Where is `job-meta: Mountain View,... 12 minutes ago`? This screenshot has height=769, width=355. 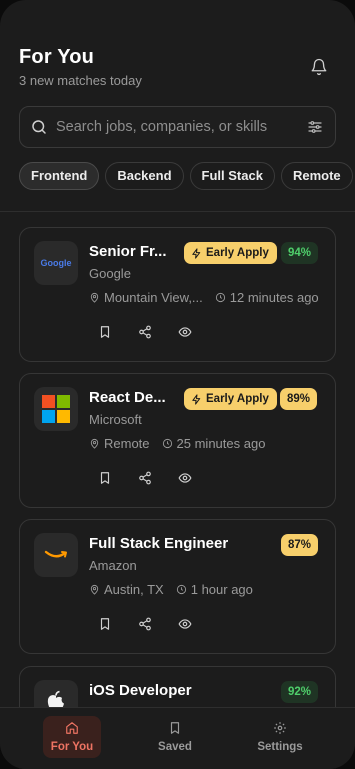
job-meta: Mountain View,... 12 minutes ago is located at coordinates (204, 297).